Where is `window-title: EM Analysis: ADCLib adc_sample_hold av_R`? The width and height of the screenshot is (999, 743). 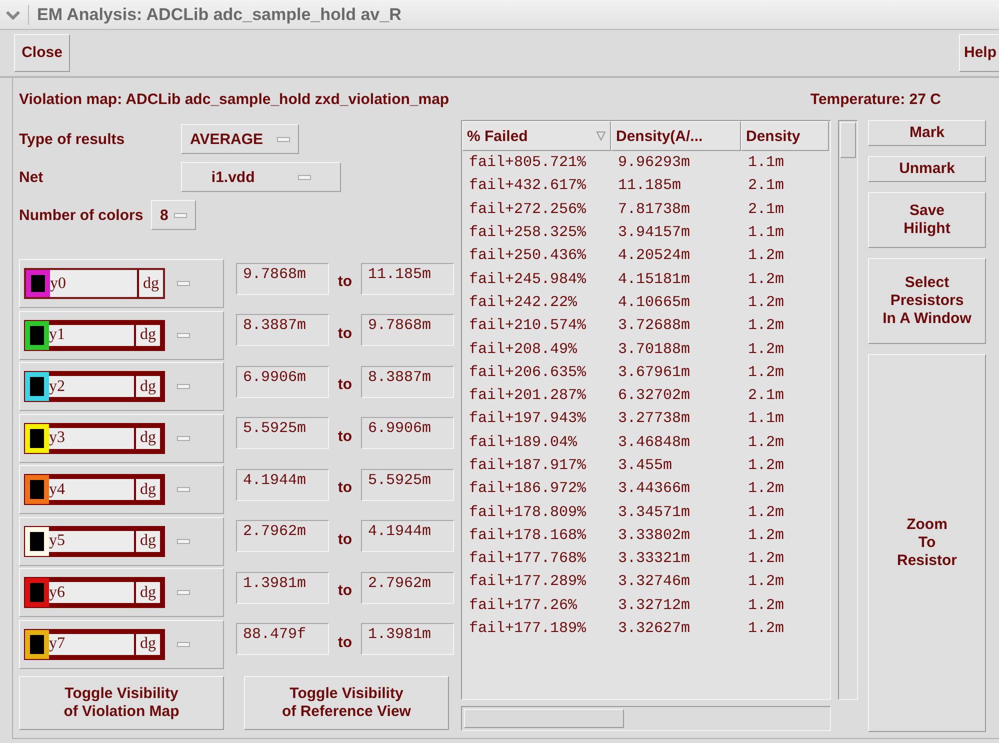
window-title: EM Analysis: ADCLib adc_sample_hold av_R is located at coordinates (215, 14).